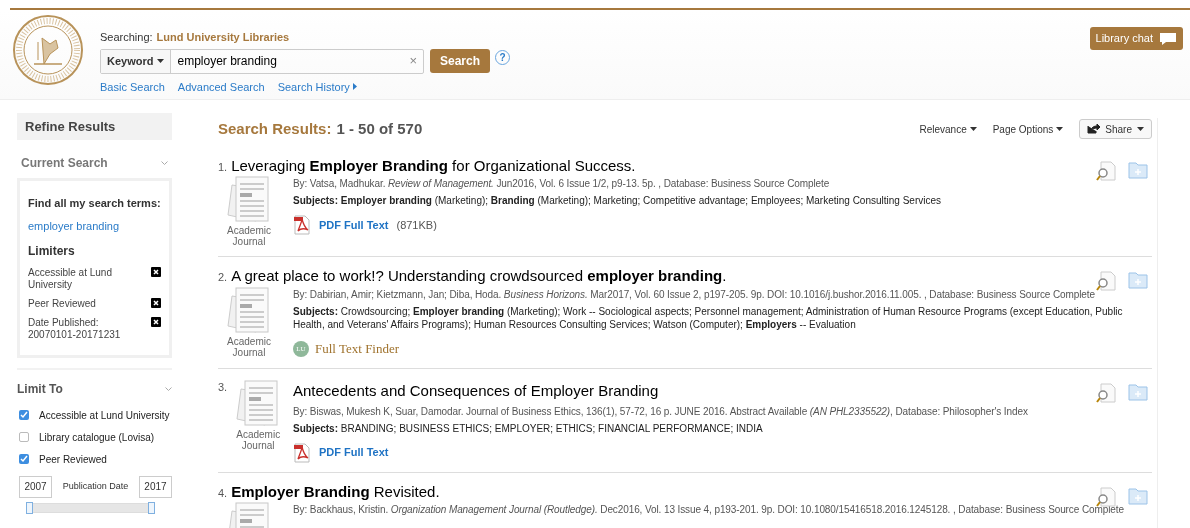  What do you see at coordinates (562, 184) in the screenshot?
I see `result-byline: By: Vatsa, Madhukar. Review of Management. Jun2016, Vol. 6 Issue 1/2, p9-13. 5p. , Database: Business Source Complete` at bounding box center [562, 184].